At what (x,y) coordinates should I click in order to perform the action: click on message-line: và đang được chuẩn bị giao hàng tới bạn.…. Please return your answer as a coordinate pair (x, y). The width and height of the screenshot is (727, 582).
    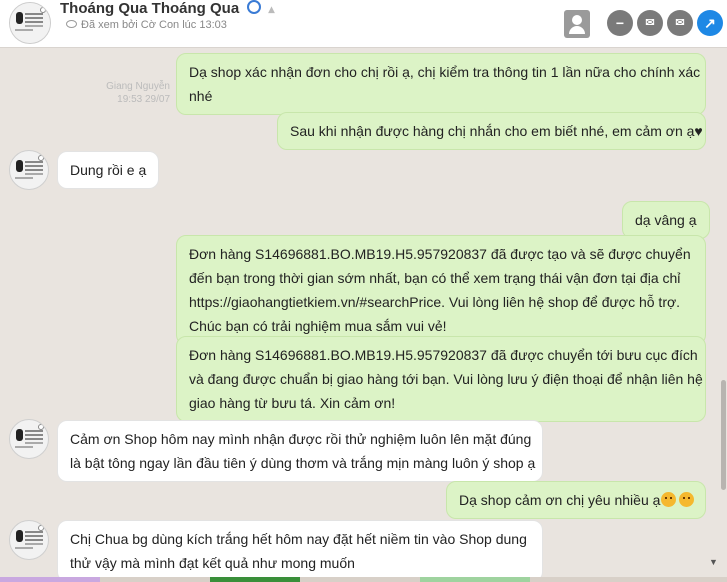
    Looking at the image, I should click on (446, 379).